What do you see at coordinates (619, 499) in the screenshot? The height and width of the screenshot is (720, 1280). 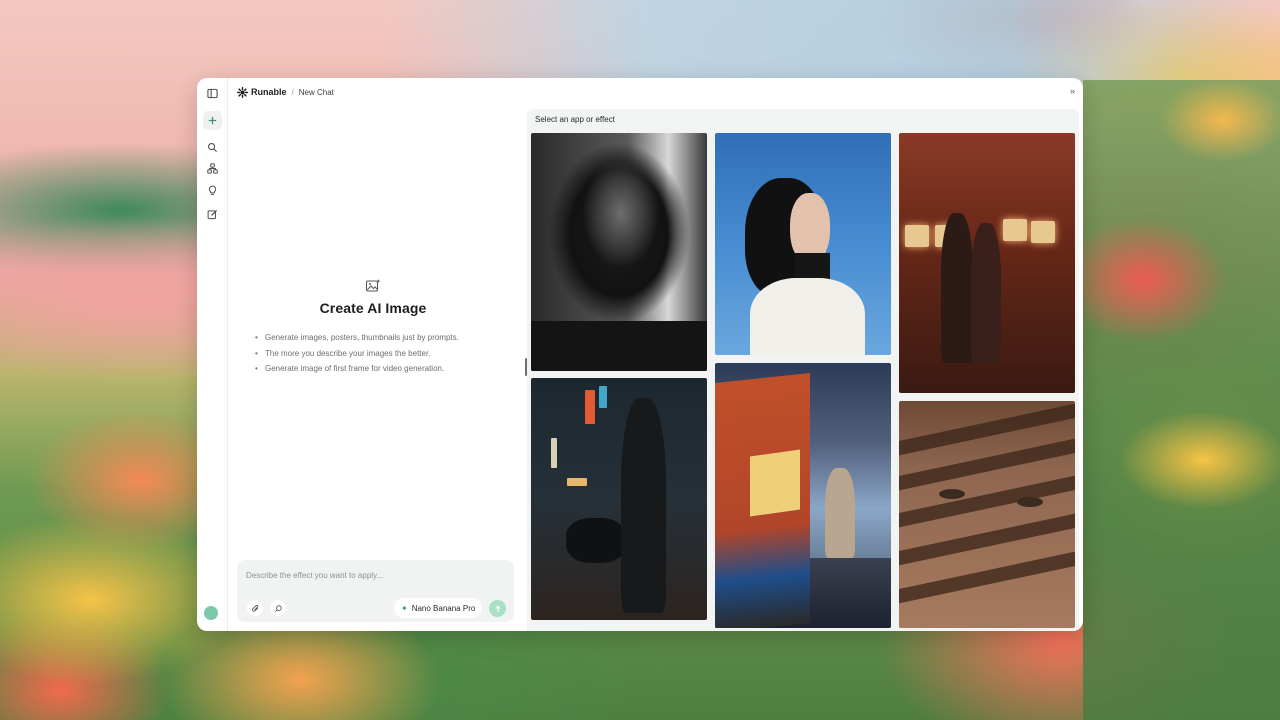 I see `effect-card-neon-street-biker` at bounding box center [619, 499].